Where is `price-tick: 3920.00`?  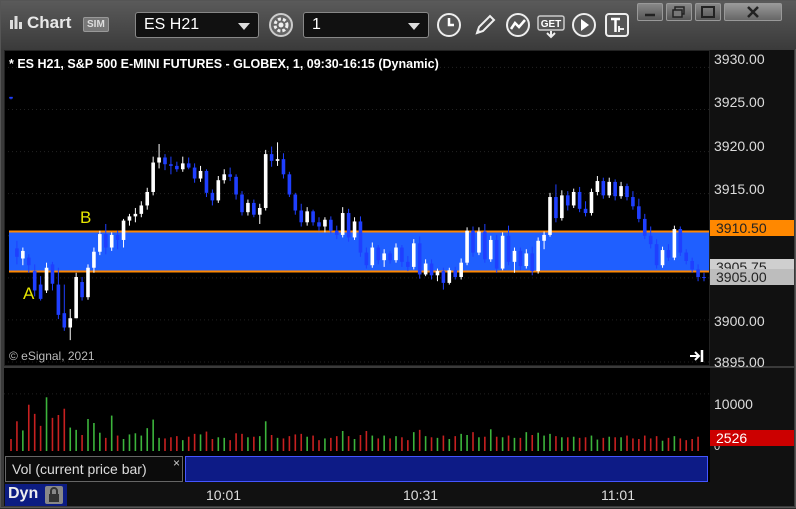 price-tick: 3920.00 is located at coordinates (739, 146).